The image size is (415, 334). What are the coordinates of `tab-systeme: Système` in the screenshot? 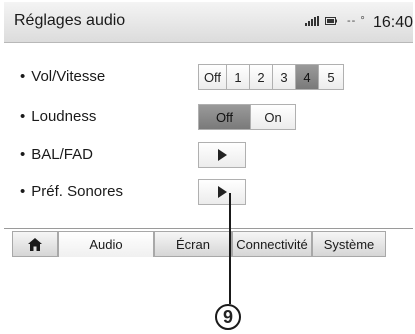 It's located at (349, 244).